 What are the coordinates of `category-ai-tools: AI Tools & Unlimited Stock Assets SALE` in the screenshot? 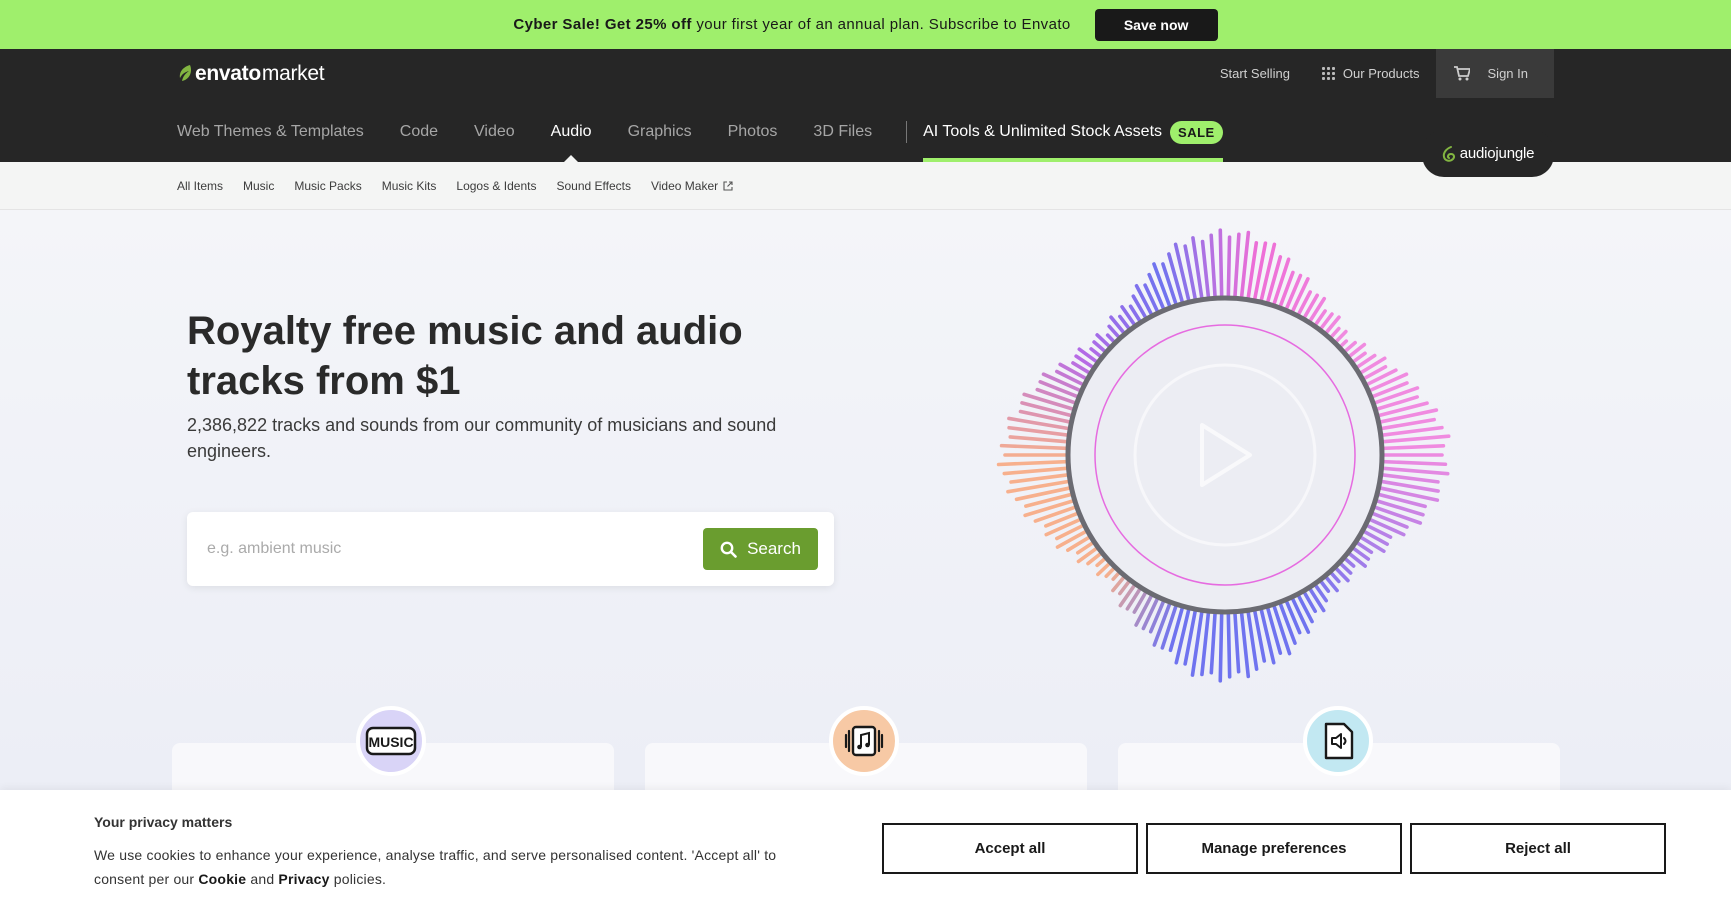 It's located at (1073, 138).